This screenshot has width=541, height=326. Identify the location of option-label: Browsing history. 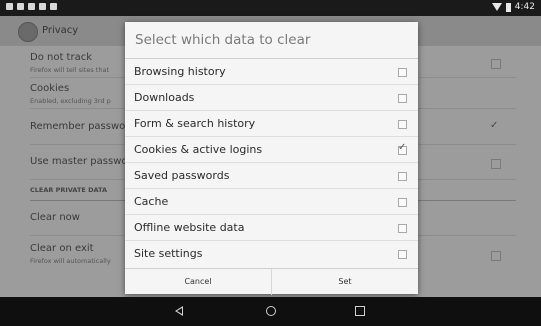
(180, 71).